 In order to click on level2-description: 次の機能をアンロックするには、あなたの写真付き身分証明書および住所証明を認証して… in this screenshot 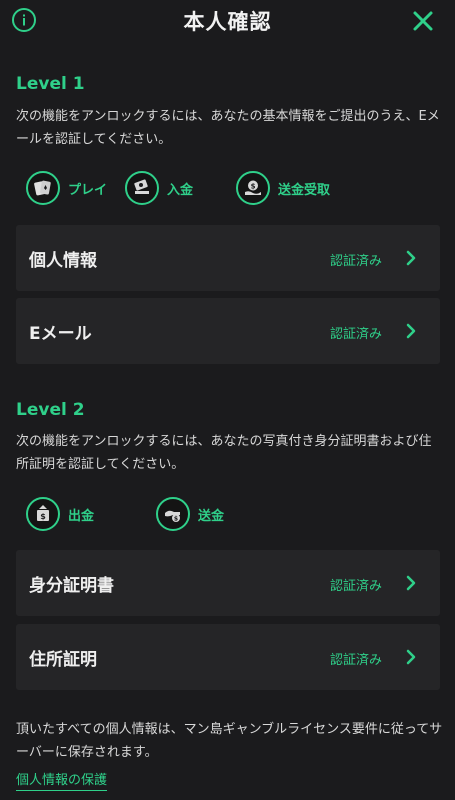, I will do `click(224, 453)`.